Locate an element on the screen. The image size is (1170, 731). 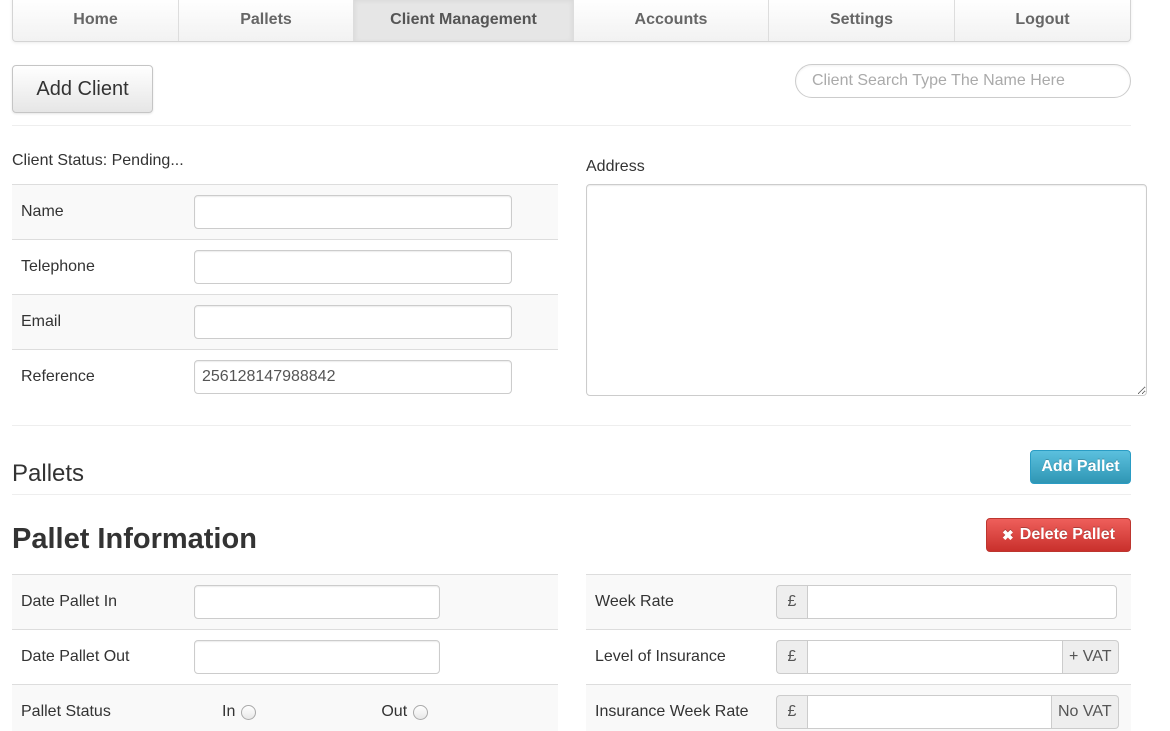
address-label: Address is located at coordinates (615, 166).